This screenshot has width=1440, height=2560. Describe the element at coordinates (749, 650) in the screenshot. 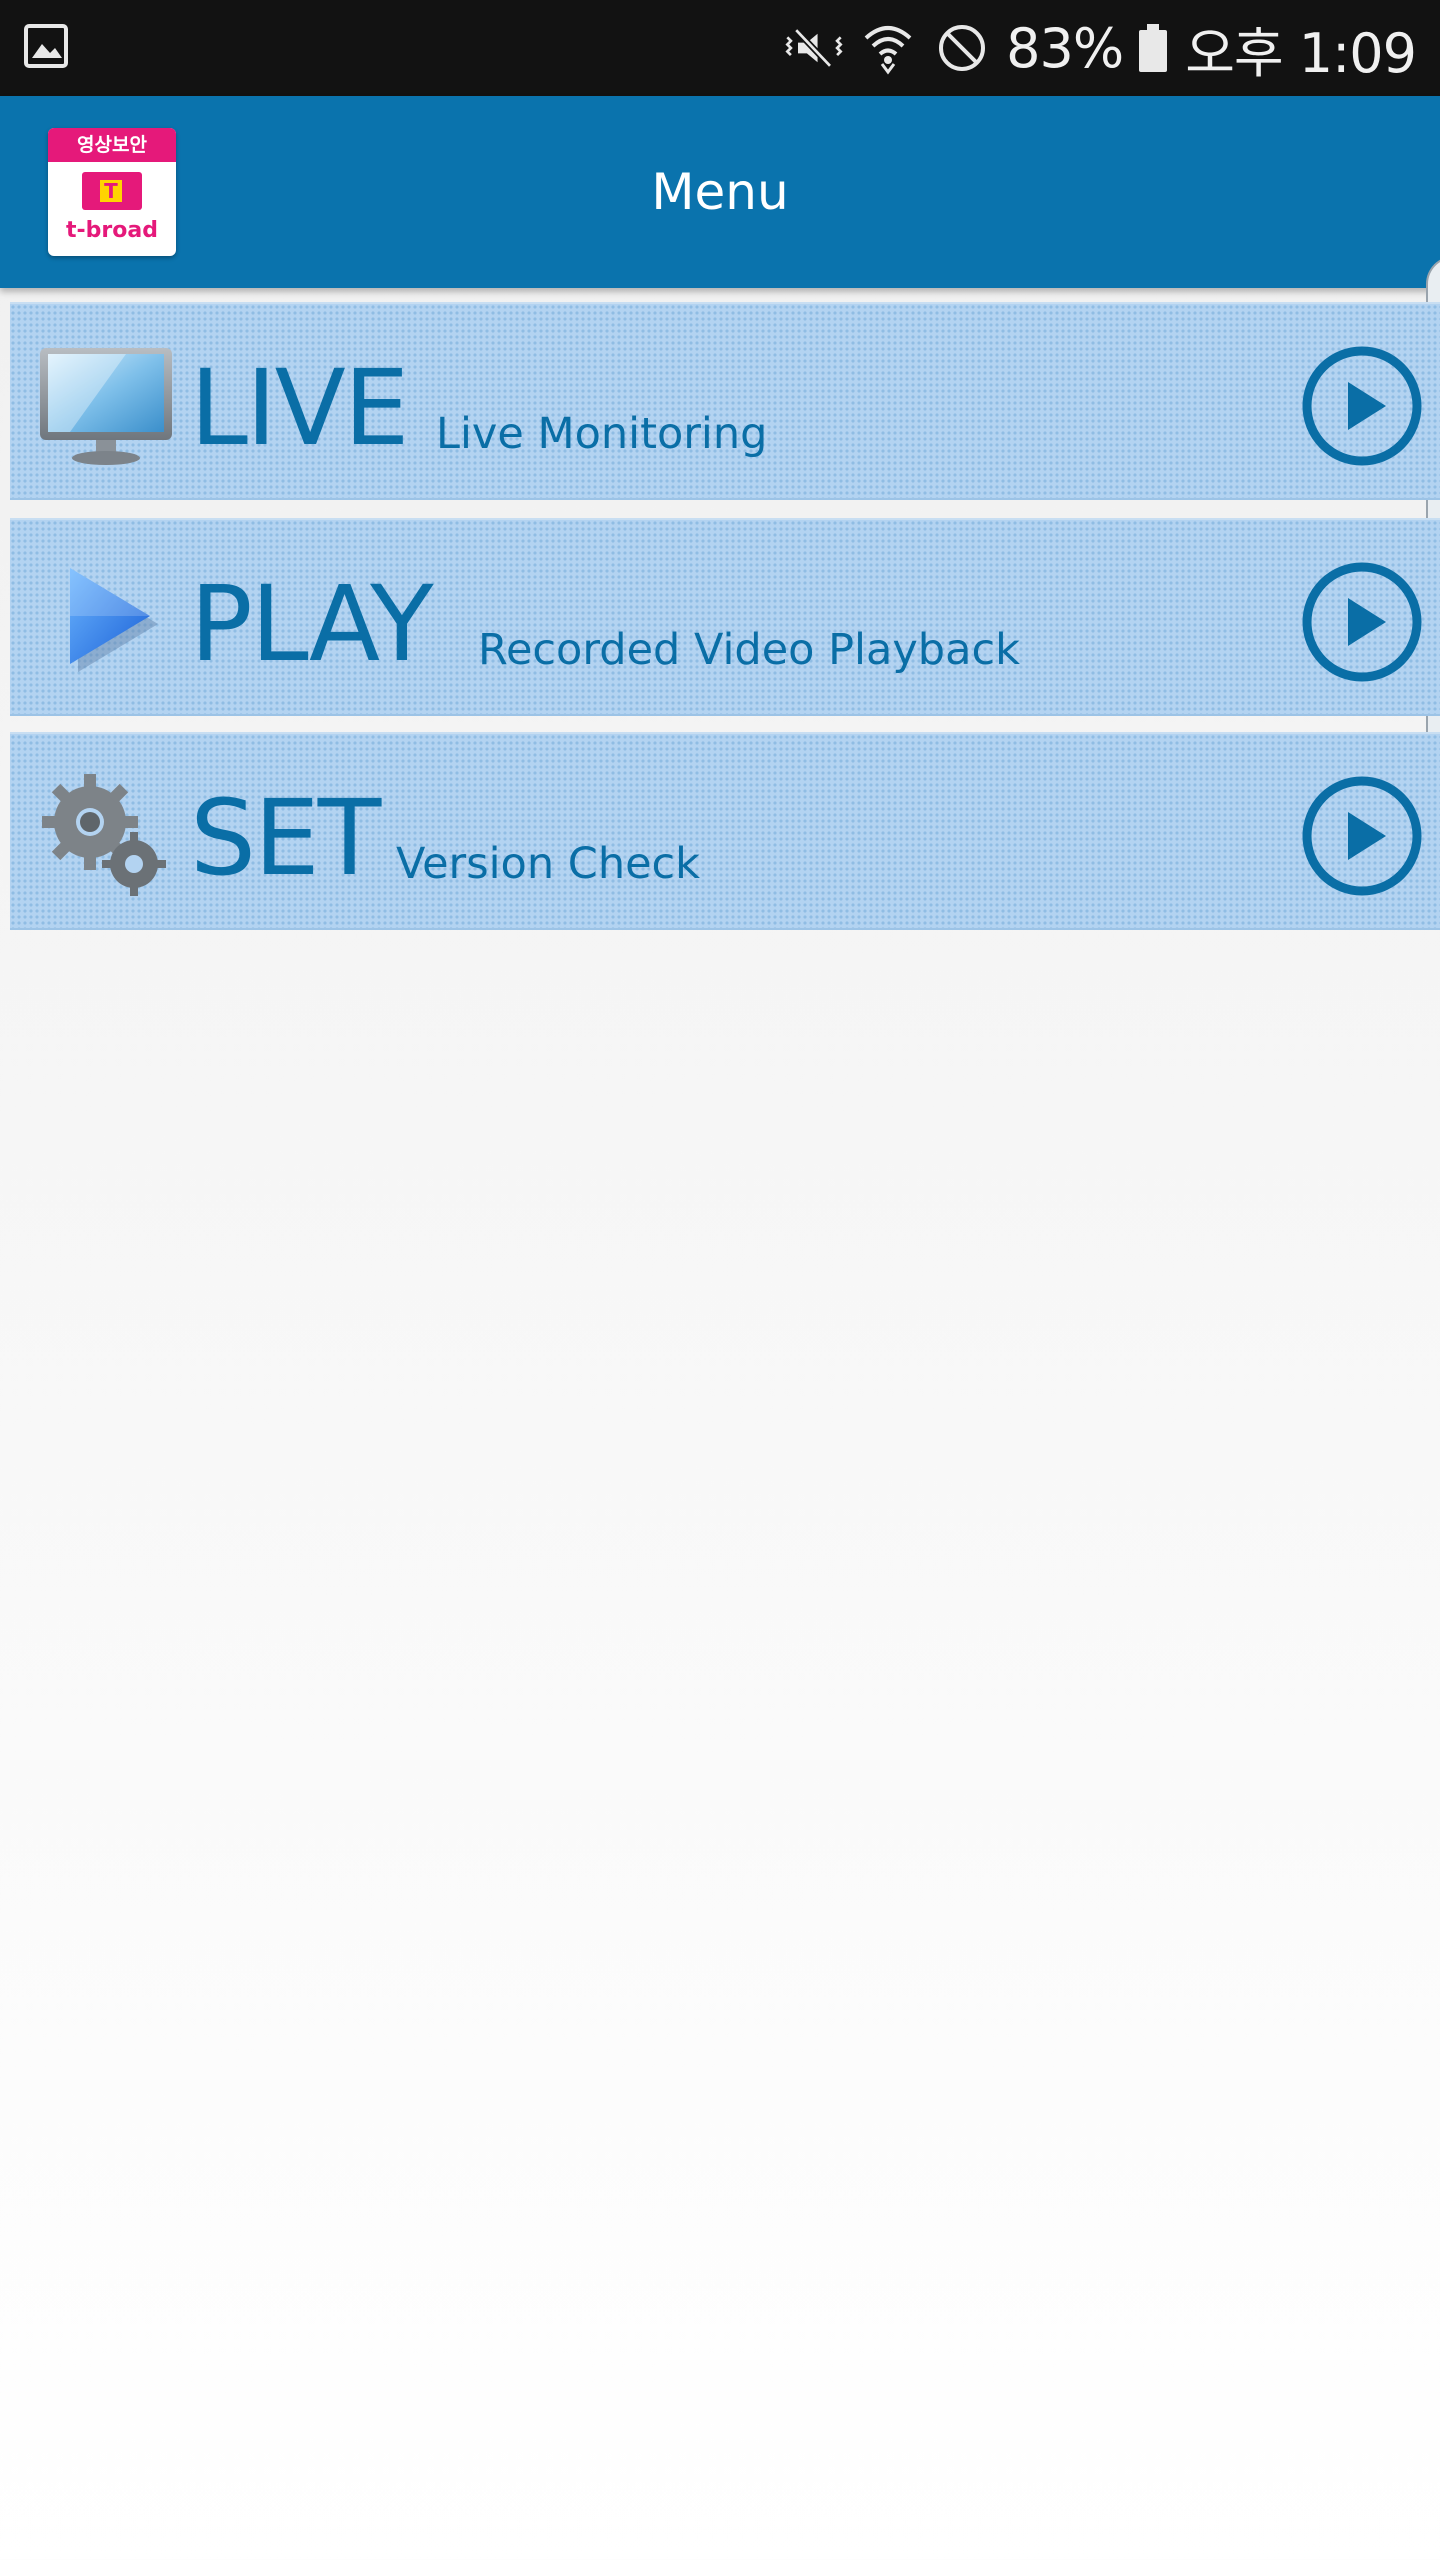

I see `menu-item-subtitle: Recorded Video Playback` at that location.